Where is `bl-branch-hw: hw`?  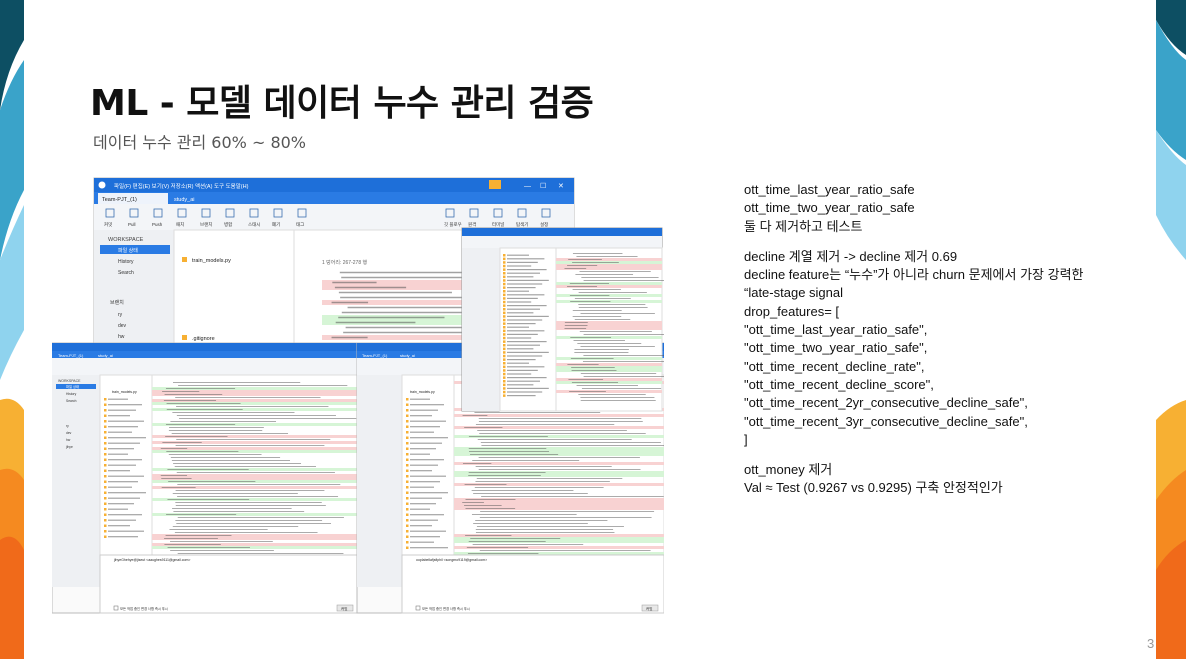
bl-branch-hw: hw is located at coordinates (68, 440).